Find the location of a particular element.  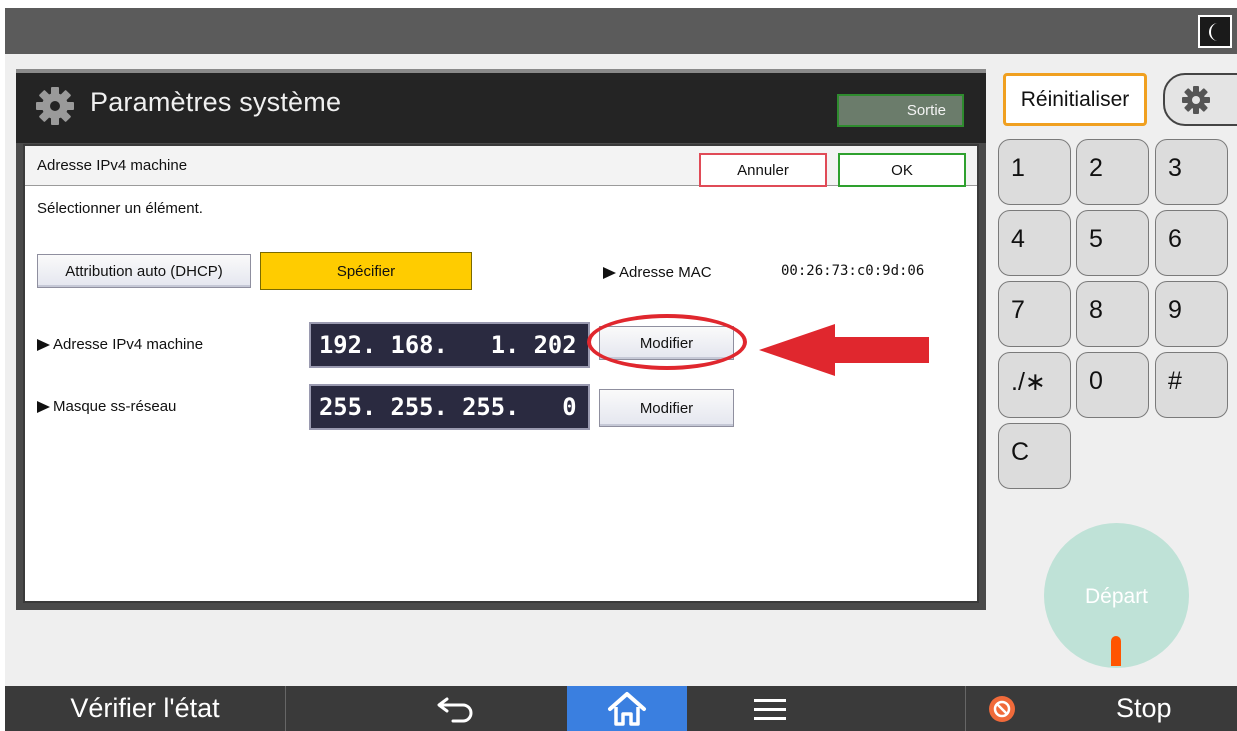

key-hash: # is located at coordinates (1191, 385).